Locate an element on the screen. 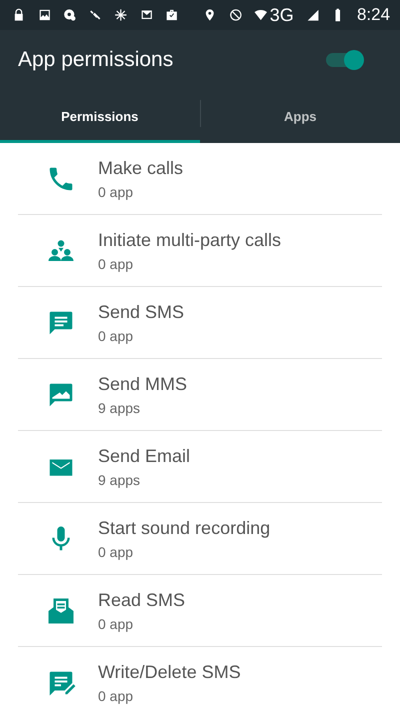 Image resolution: width=400 pixels, height=711 pixels. permission-name: Read SMS is located at coordinates (142, 600).